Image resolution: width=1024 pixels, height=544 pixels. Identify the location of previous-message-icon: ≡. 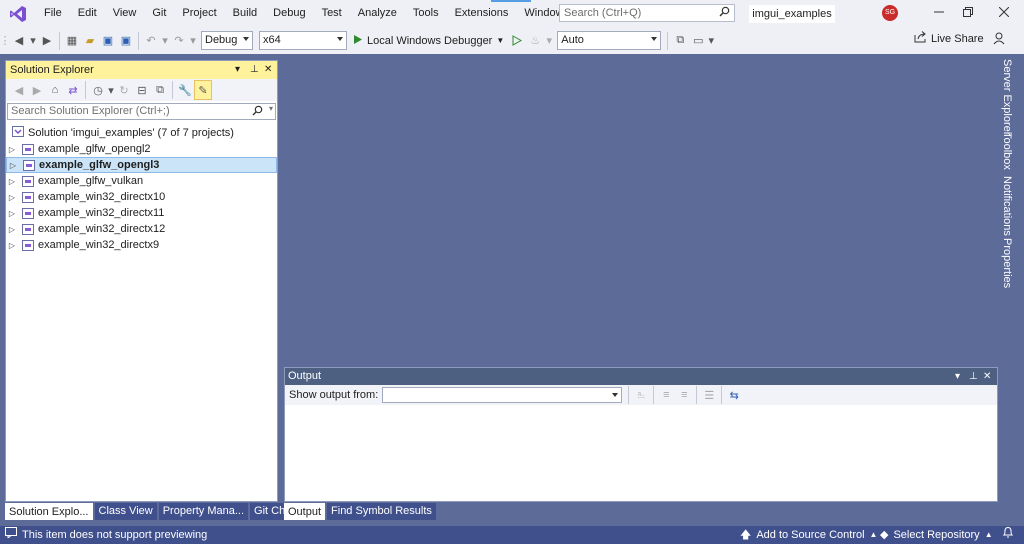
(666, 395).